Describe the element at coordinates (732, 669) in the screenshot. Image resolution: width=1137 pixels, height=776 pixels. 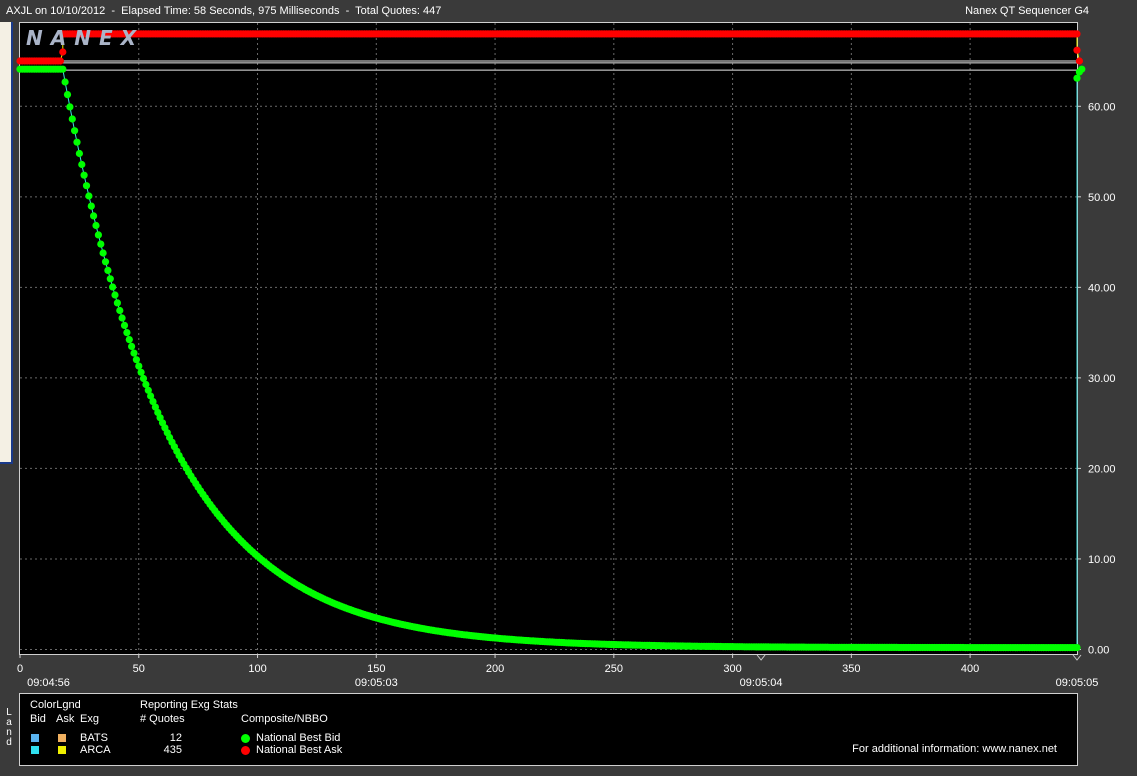
I see `x-tick-label: 300` at that location.